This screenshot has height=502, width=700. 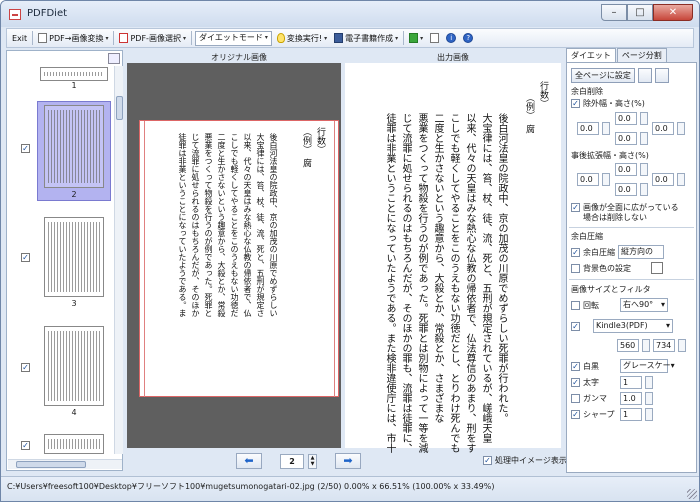 I want to click on expand-bottom-field: 0.0, so click(x=631, y=189).